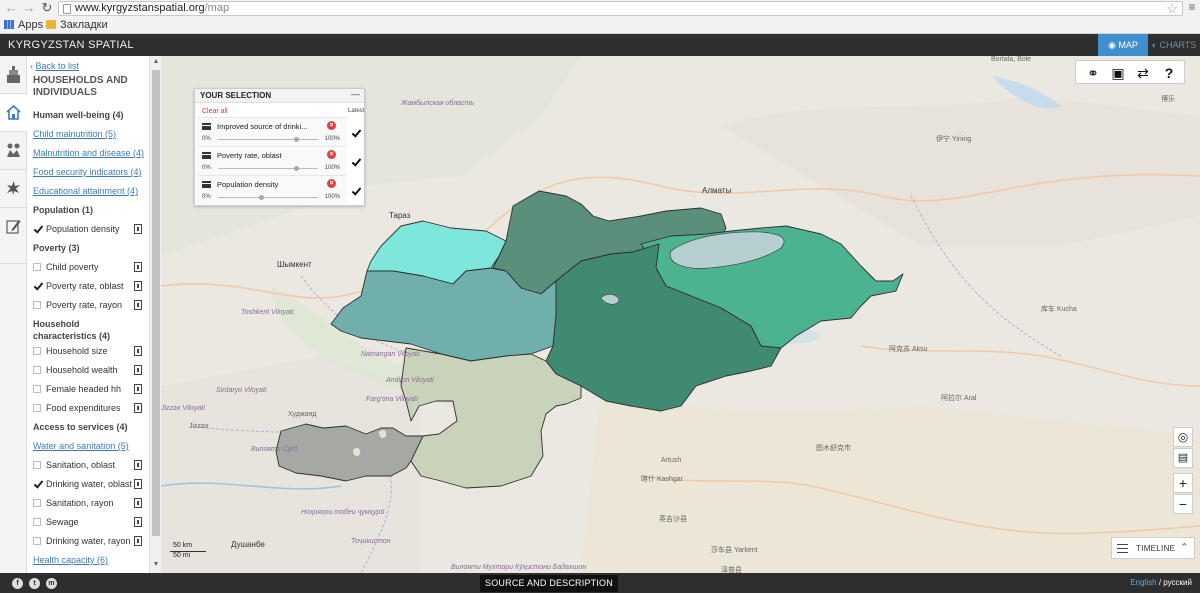 The image size is (1200, 593). What do you see at coordinates (54, 66) in the screenshot?
I see `back-to-list-link: ‹ Back to list` at bounding box center [54, 66].